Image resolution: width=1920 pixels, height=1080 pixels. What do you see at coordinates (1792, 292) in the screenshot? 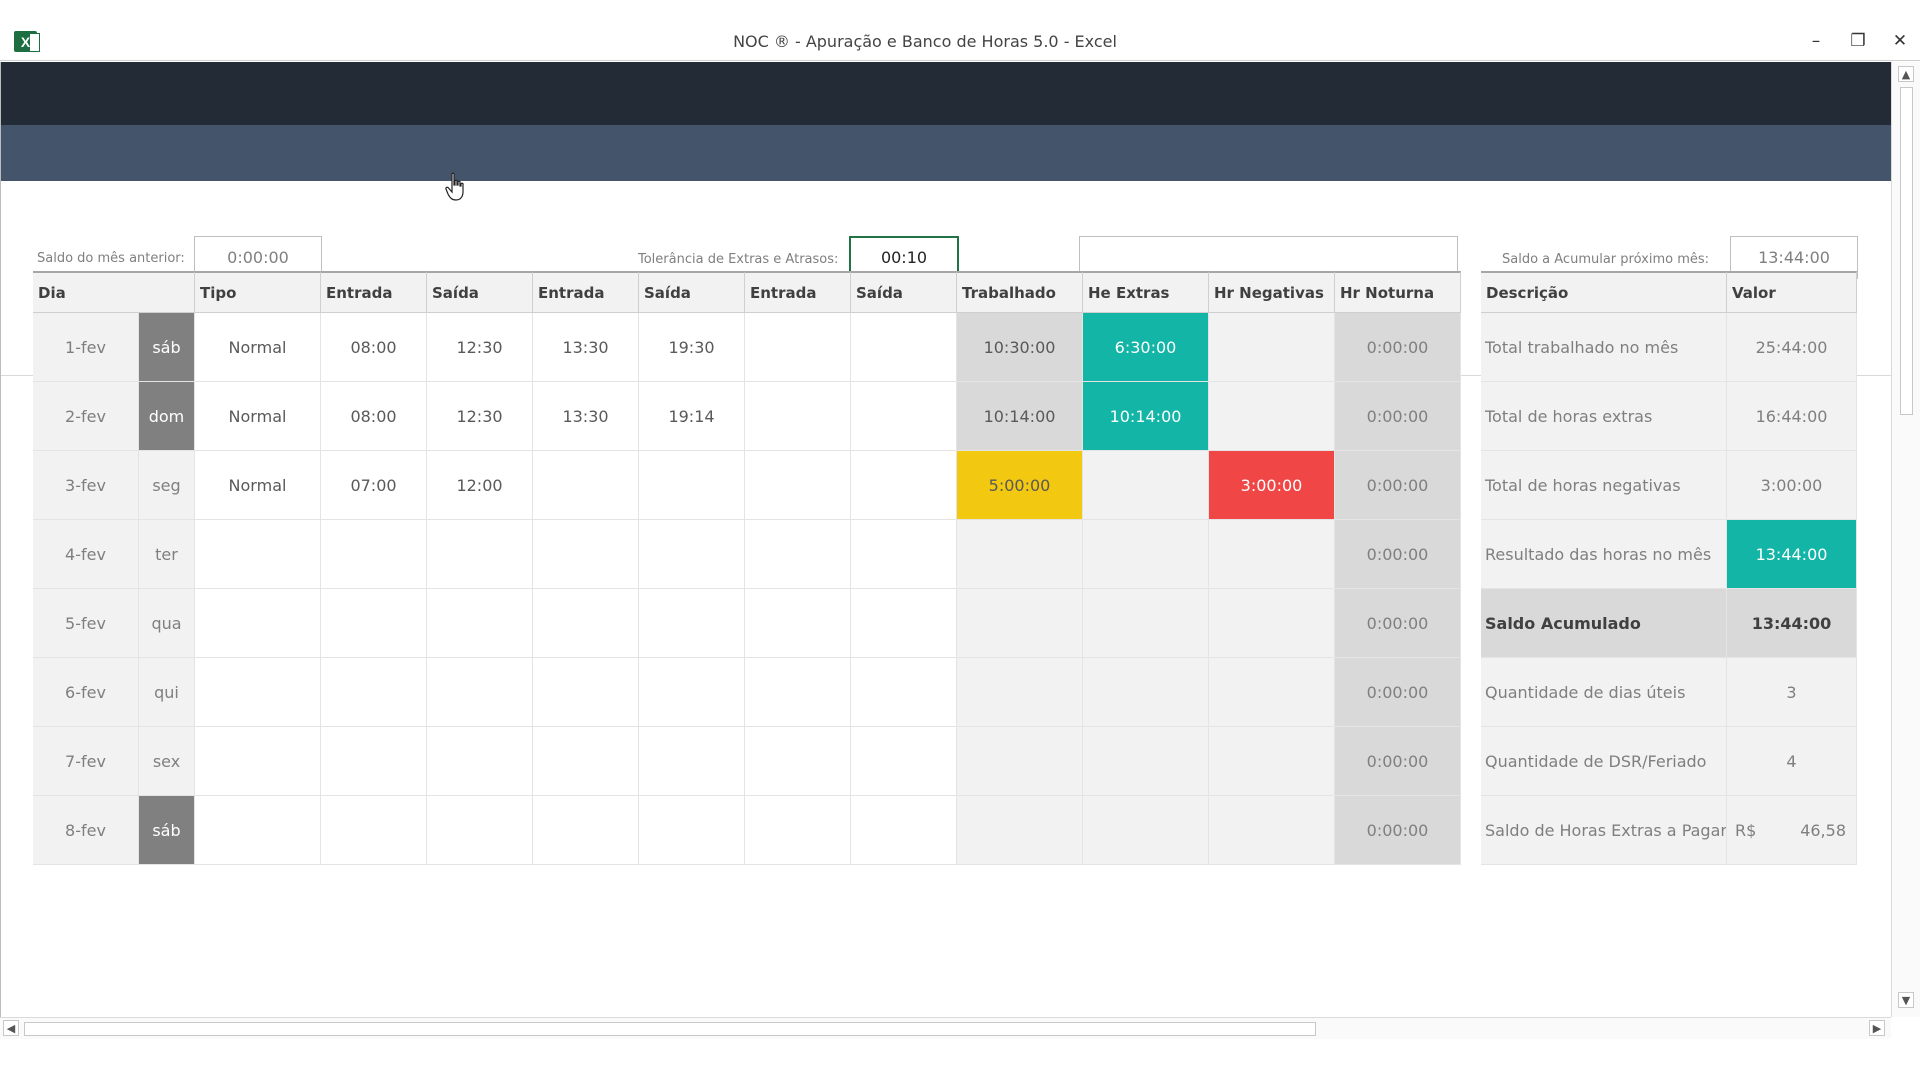
I see `summary-header: Valor` at bounding box center [1792, 292].